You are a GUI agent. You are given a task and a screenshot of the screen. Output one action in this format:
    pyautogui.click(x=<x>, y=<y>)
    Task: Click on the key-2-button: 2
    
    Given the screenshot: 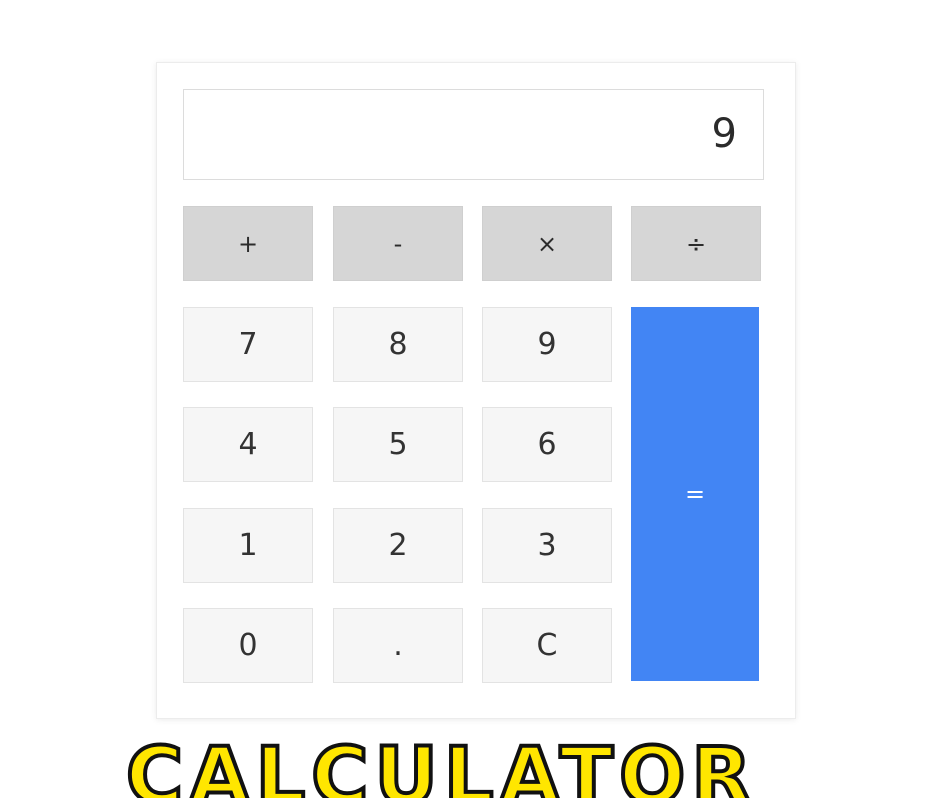 What is the action you would take?
    pyautogui.click(x=398, y=545)
    